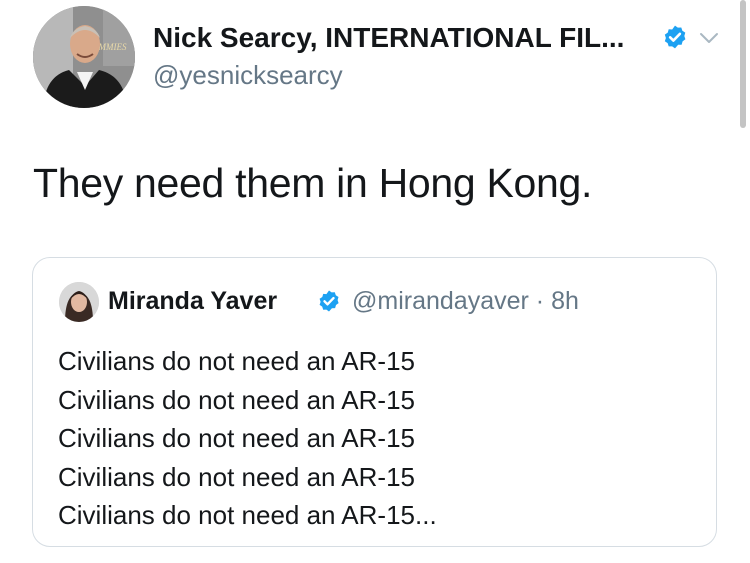  I want to click on author-avatar: EMMIES, so click(84, 57).